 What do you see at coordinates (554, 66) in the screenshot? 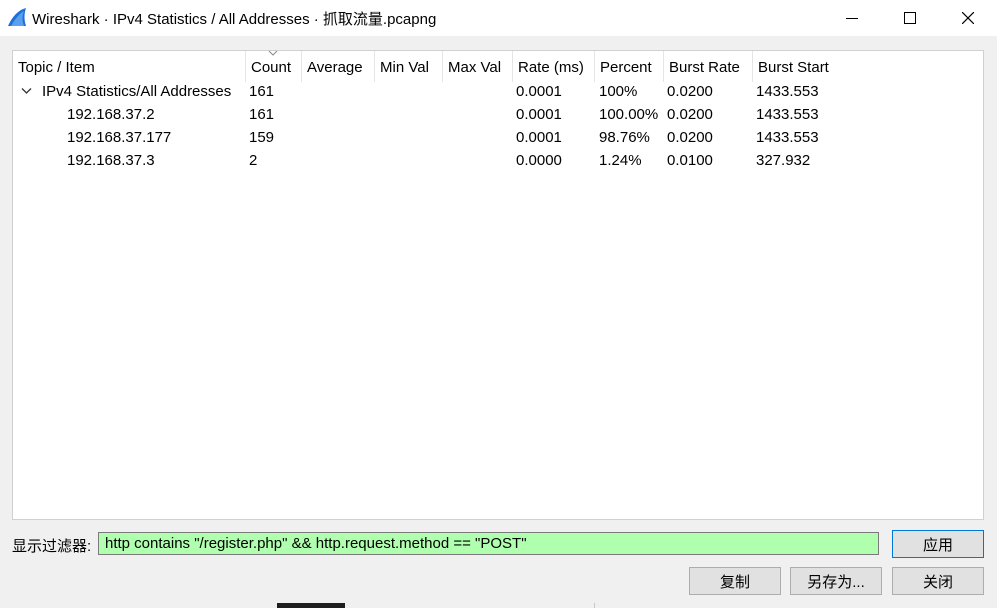
I see `column-header-rate: Rate (ms)` at bounding box center [554, 66].